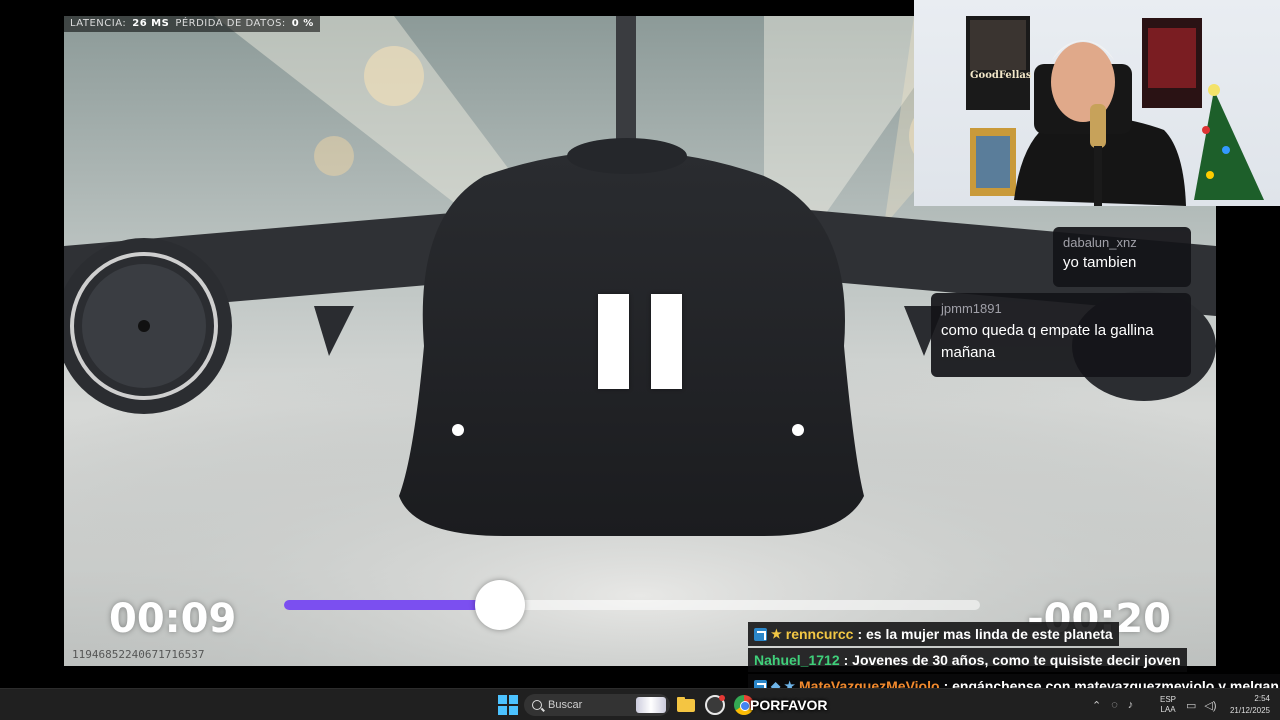 Image resolution: width=1280 pixels, height=720 pixels. Describe the element at coordinates (173, 619) in the screenshot. I see `current-time: 00:09` at that location.